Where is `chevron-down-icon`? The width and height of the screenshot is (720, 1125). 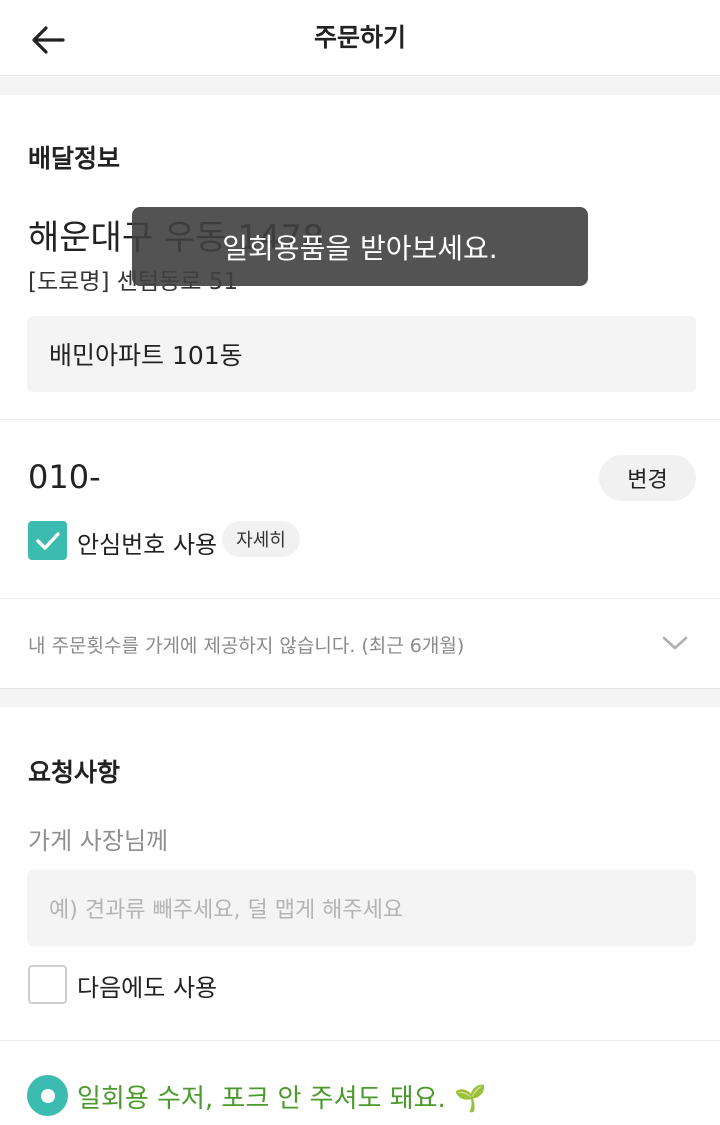 chevron-down-icon is located at coordinates (675, 643).